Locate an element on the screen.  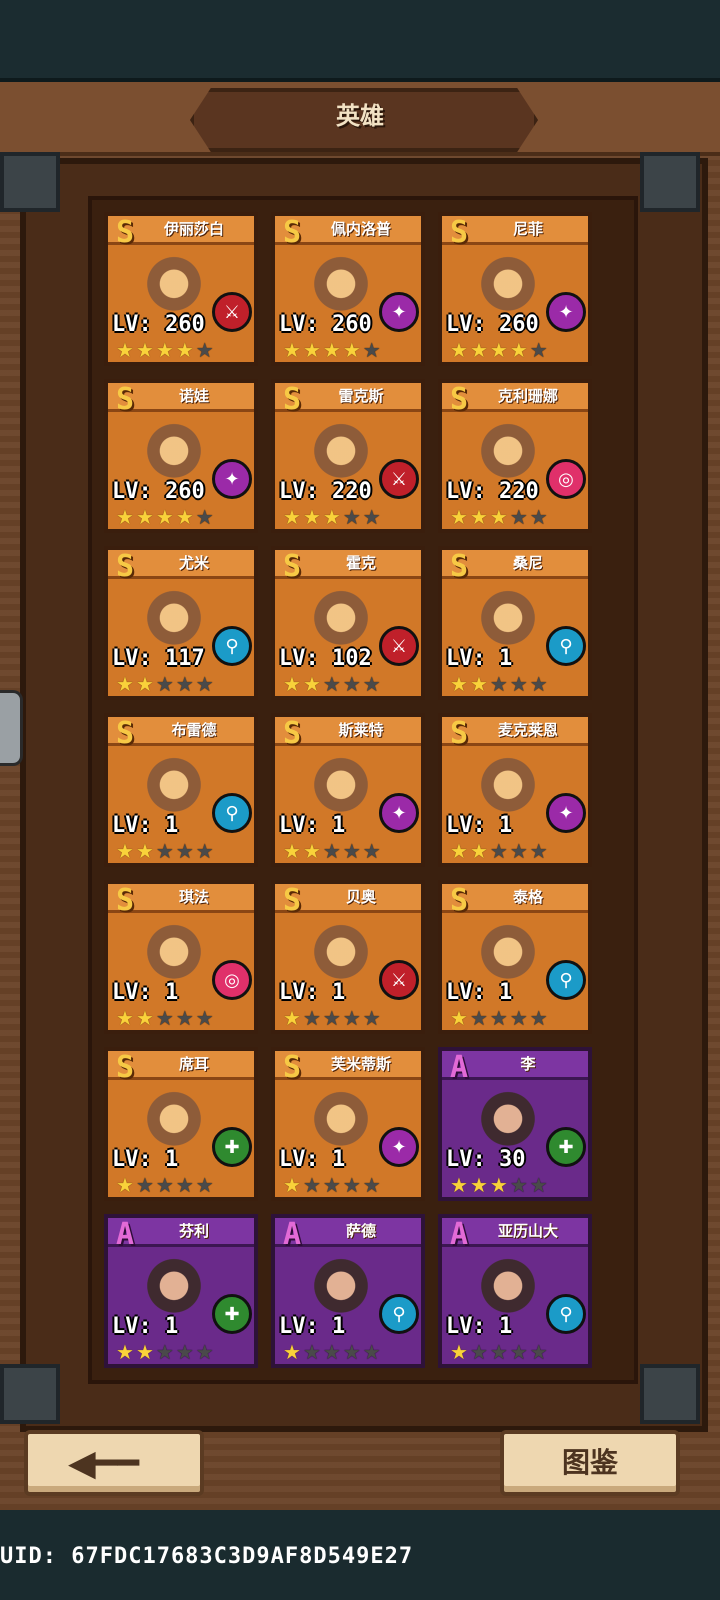
codex-button: 图鉴 is located at coordinates (590, 1463).